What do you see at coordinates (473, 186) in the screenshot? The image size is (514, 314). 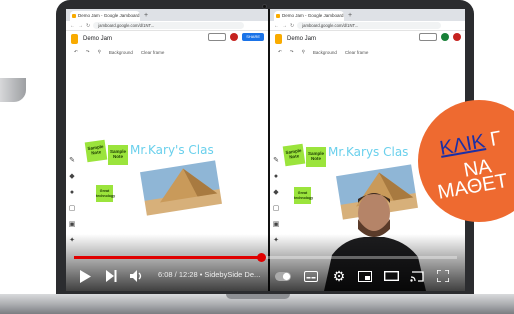 I see `badge-line-3: ΜΑΘΕΤ` at bounding box center [473, 186].